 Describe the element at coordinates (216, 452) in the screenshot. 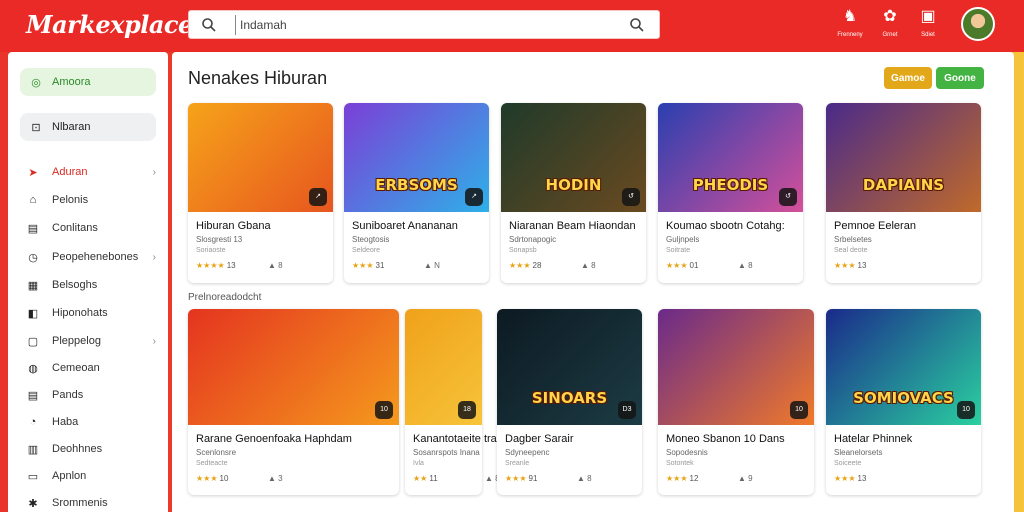

I see `game-subtitle: Scenlonsre` at that location.